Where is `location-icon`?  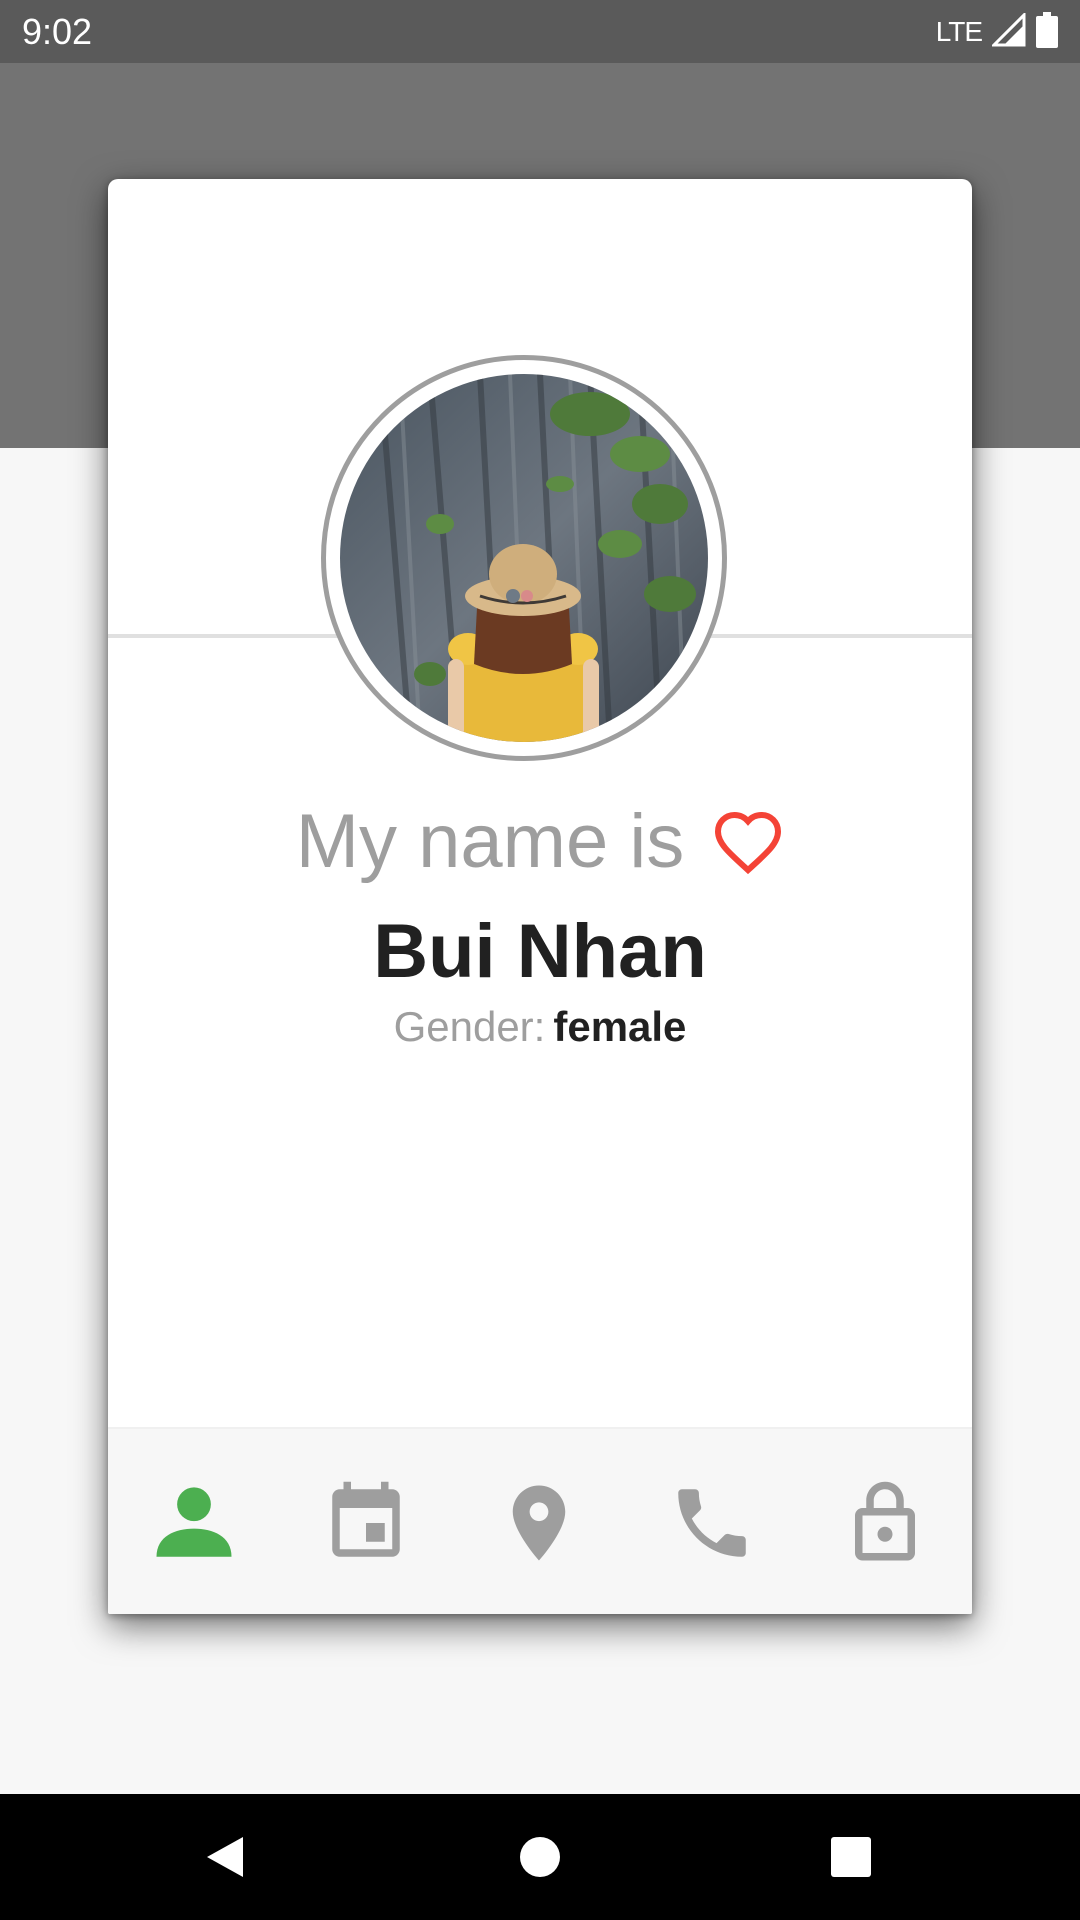 location-icon is located at coordinates (539, 1522).